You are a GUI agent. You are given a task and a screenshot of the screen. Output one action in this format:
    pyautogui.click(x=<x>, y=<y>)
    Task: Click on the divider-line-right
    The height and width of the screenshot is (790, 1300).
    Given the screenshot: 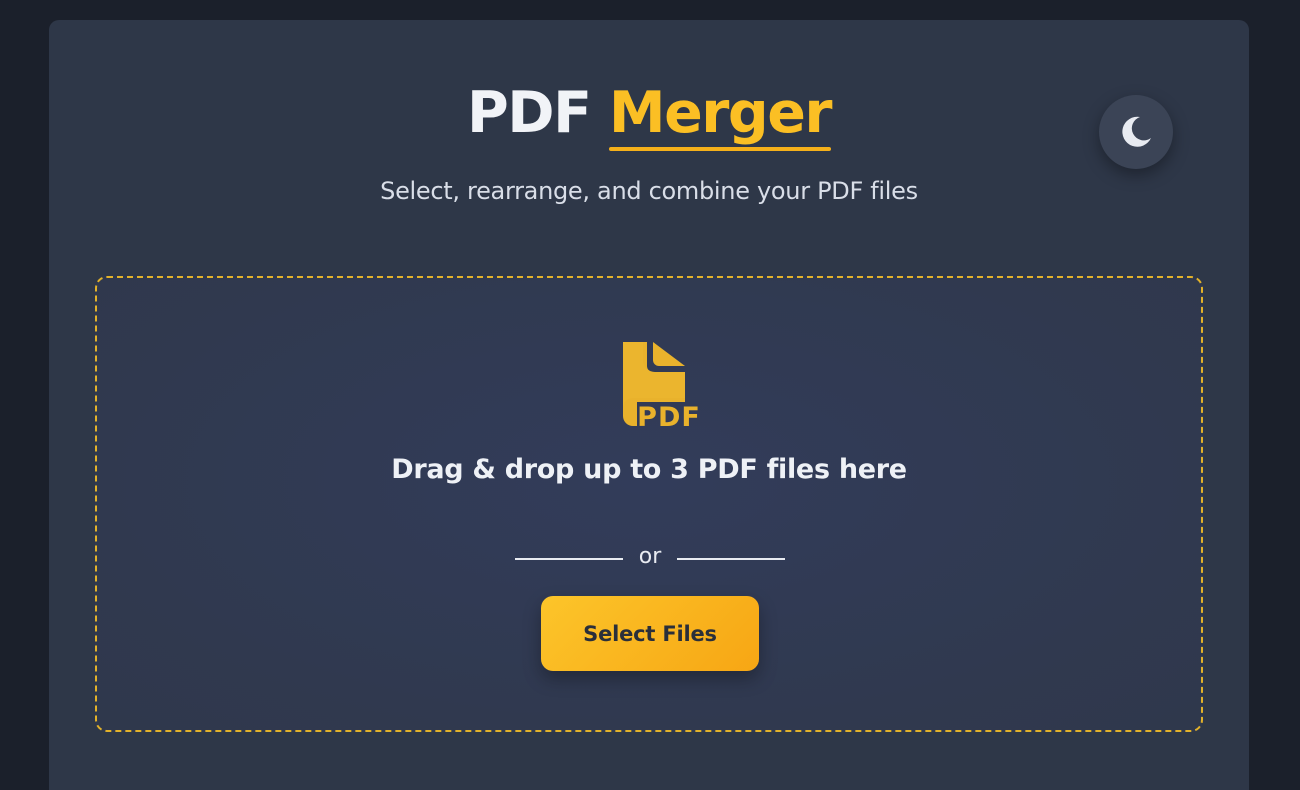 What is the action you would take?
    pyautogui.click(x=731, y=559)
    